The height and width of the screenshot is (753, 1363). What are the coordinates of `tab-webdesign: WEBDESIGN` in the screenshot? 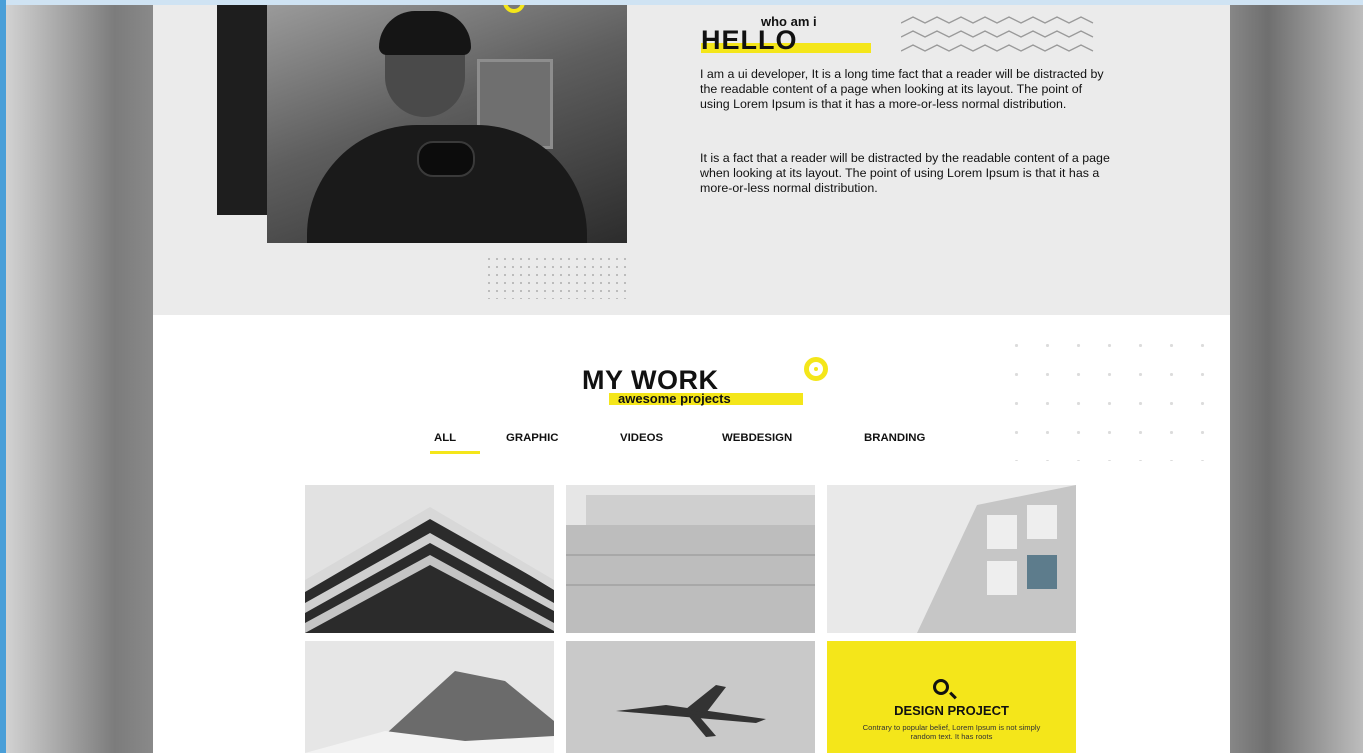 It's located at (757, 438).